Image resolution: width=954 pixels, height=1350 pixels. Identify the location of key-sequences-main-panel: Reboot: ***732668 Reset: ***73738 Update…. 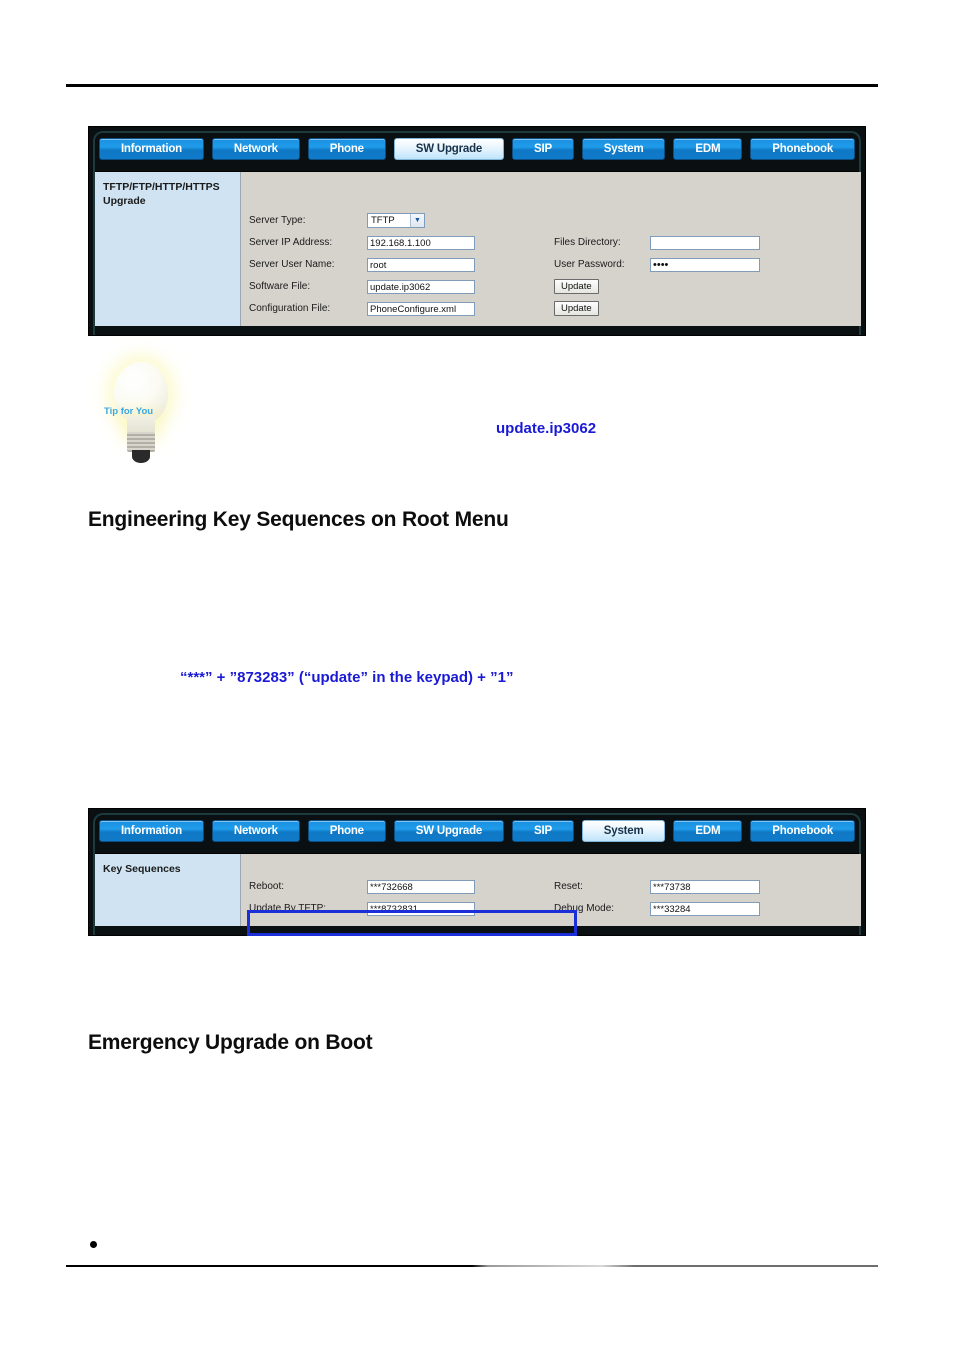
(551, 890).